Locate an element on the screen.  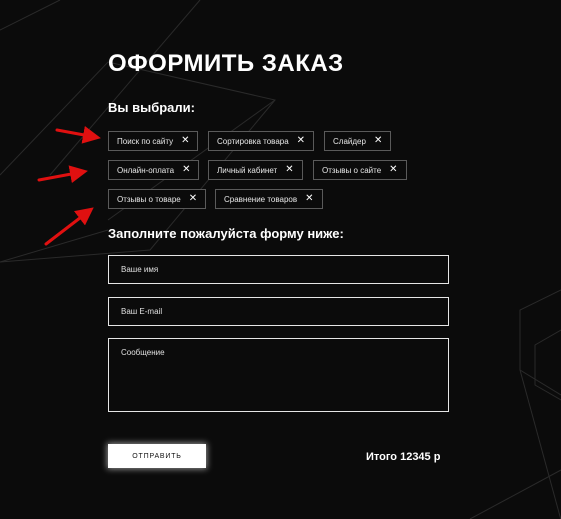
submit-button: ОТПРАВИТЬ is located at coordinates (157, 456).